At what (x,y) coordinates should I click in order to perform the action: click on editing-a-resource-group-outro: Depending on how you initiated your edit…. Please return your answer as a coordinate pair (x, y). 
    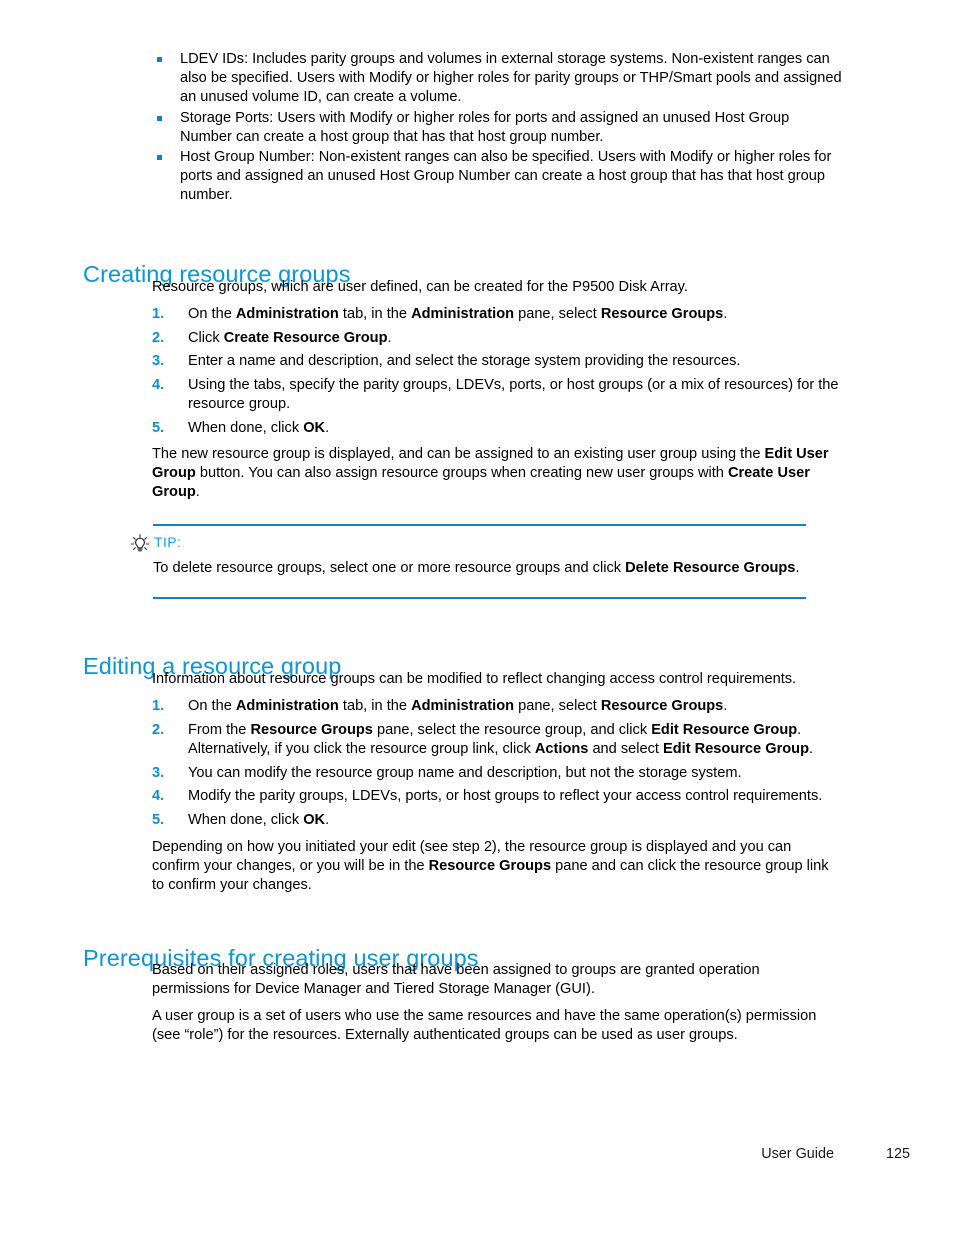
    Looking at the image, I should click on (490, 866).